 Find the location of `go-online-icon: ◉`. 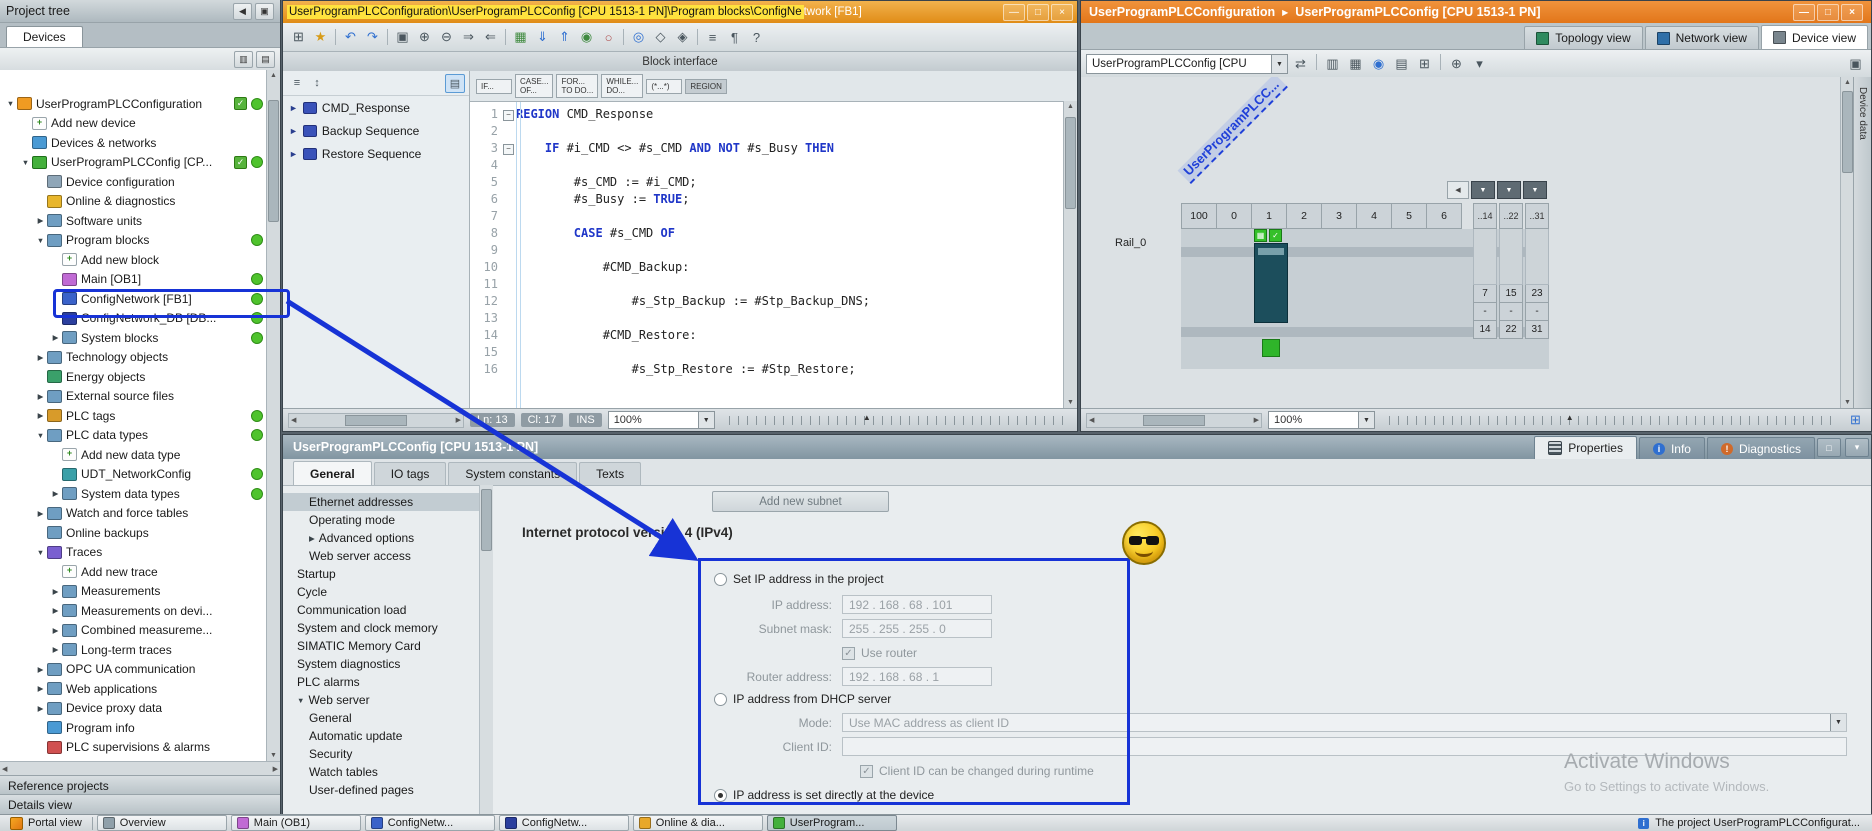

go-online-icon: ◉ is located at coordinates (586, 37).